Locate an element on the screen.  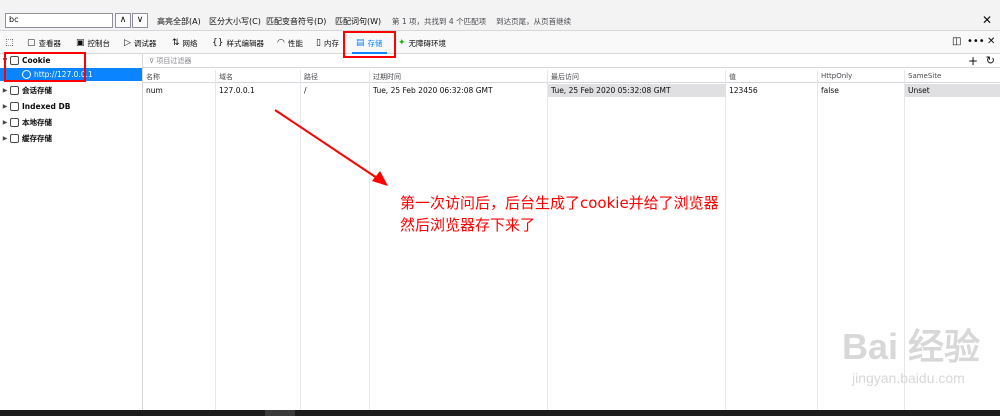
watermark-url: jingyan.baidu.com is located at coordinates (908, 378).